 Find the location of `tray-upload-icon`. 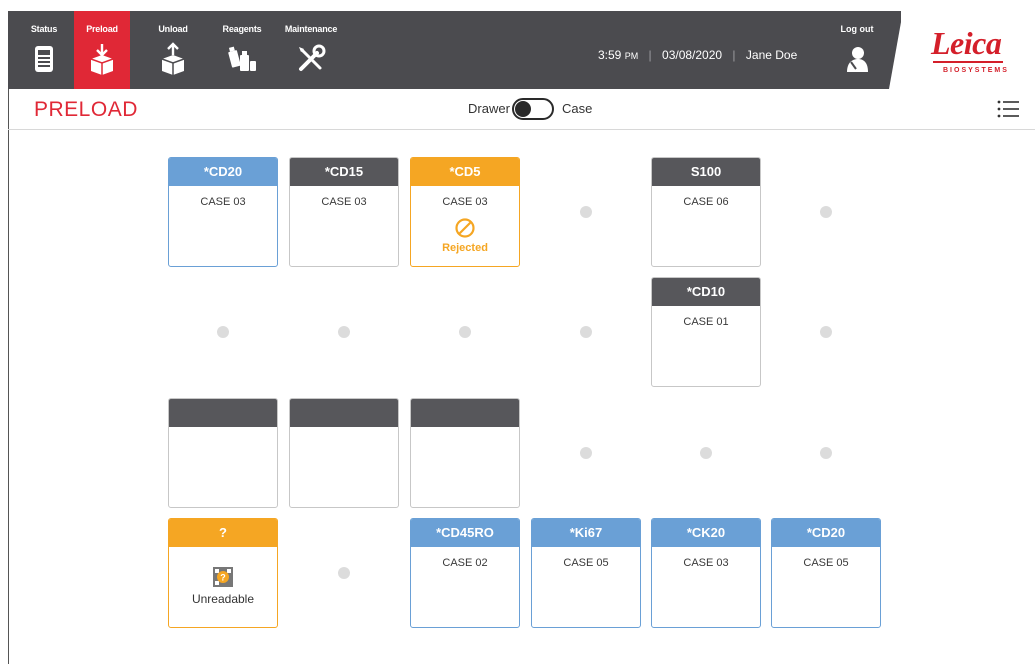

tray-upload-icon is located at coordinates (173, 58).